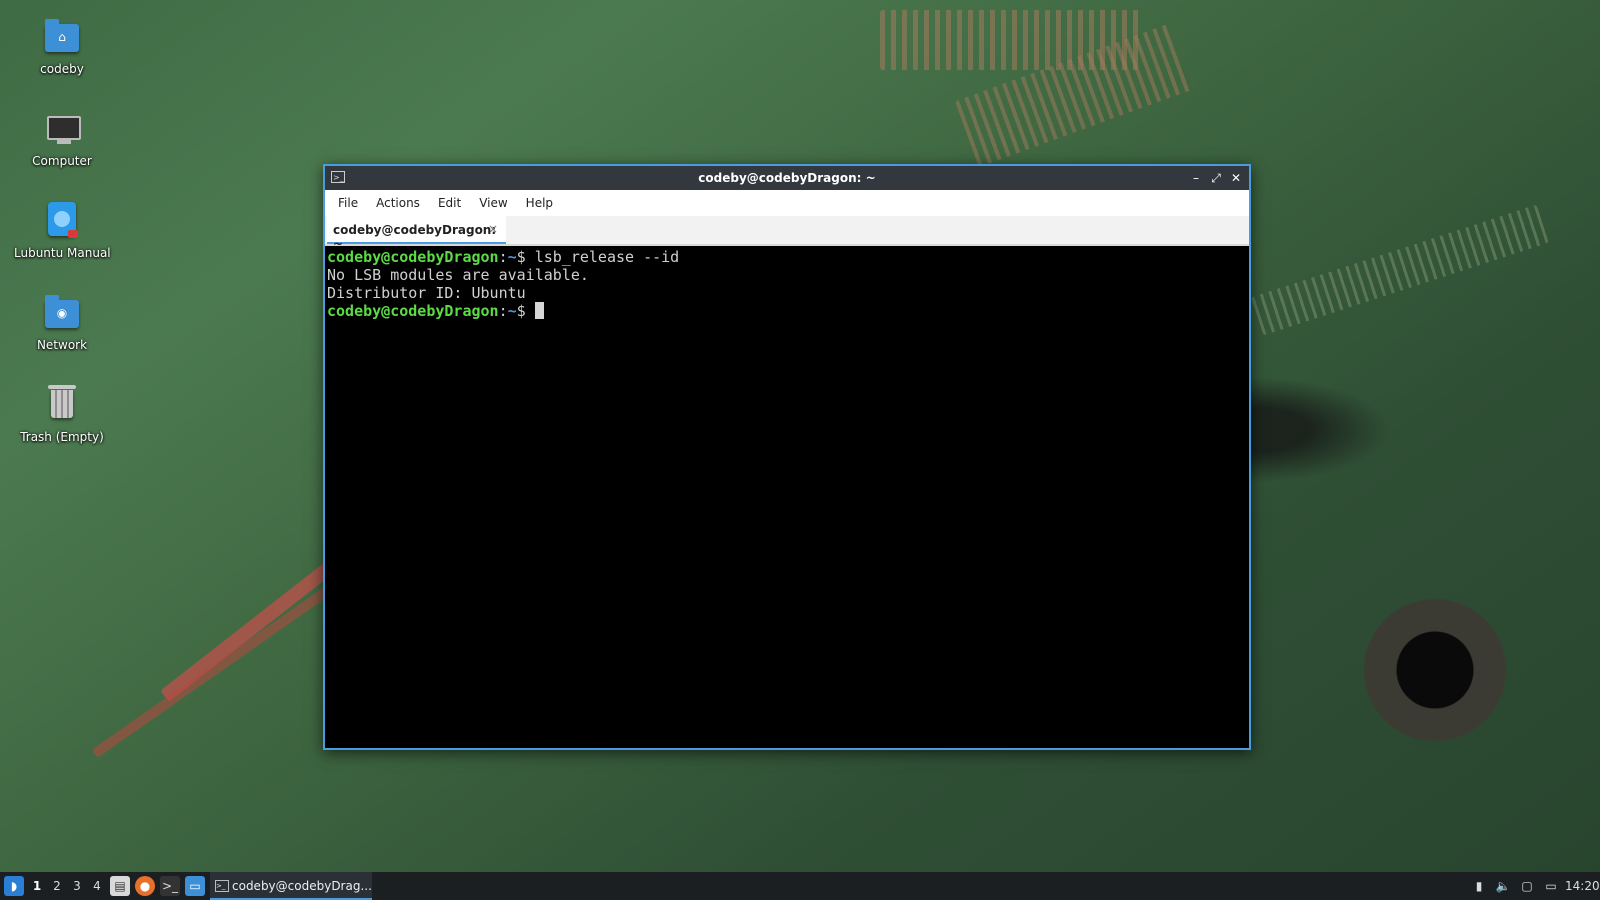 The height and width of the screenshot is (900, 1600). Describe the element at coordinates (62, 345) in the screenshot. I see `desktop-icon-label: Network` at that location.